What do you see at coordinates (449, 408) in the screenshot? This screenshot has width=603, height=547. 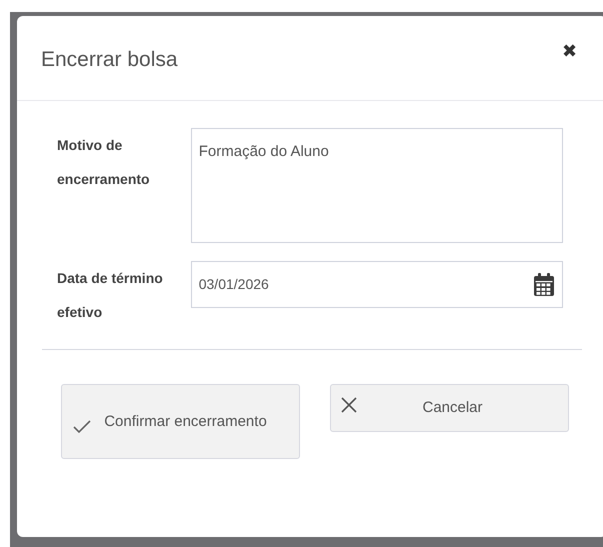 I see `cancel-button: Cancelar` at bounding box center [449, 408].